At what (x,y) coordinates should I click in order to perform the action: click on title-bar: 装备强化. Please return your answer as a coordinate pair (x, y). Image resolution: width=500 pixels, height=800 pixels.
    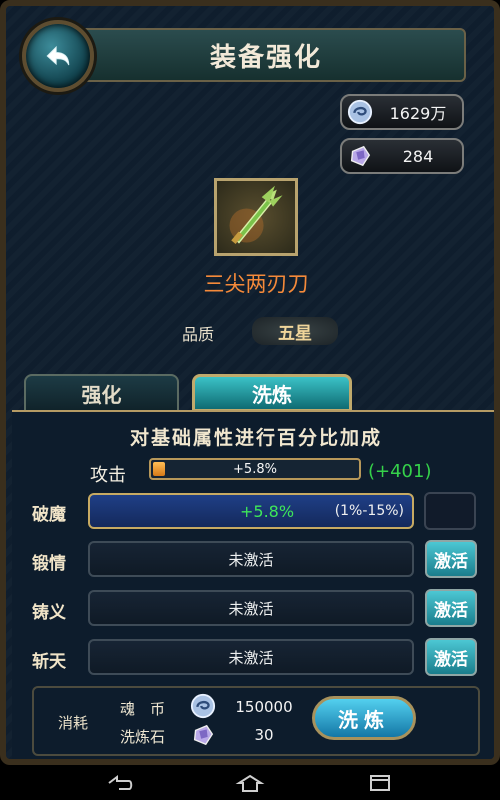
    Looking at the image, I should click on (266, 55).